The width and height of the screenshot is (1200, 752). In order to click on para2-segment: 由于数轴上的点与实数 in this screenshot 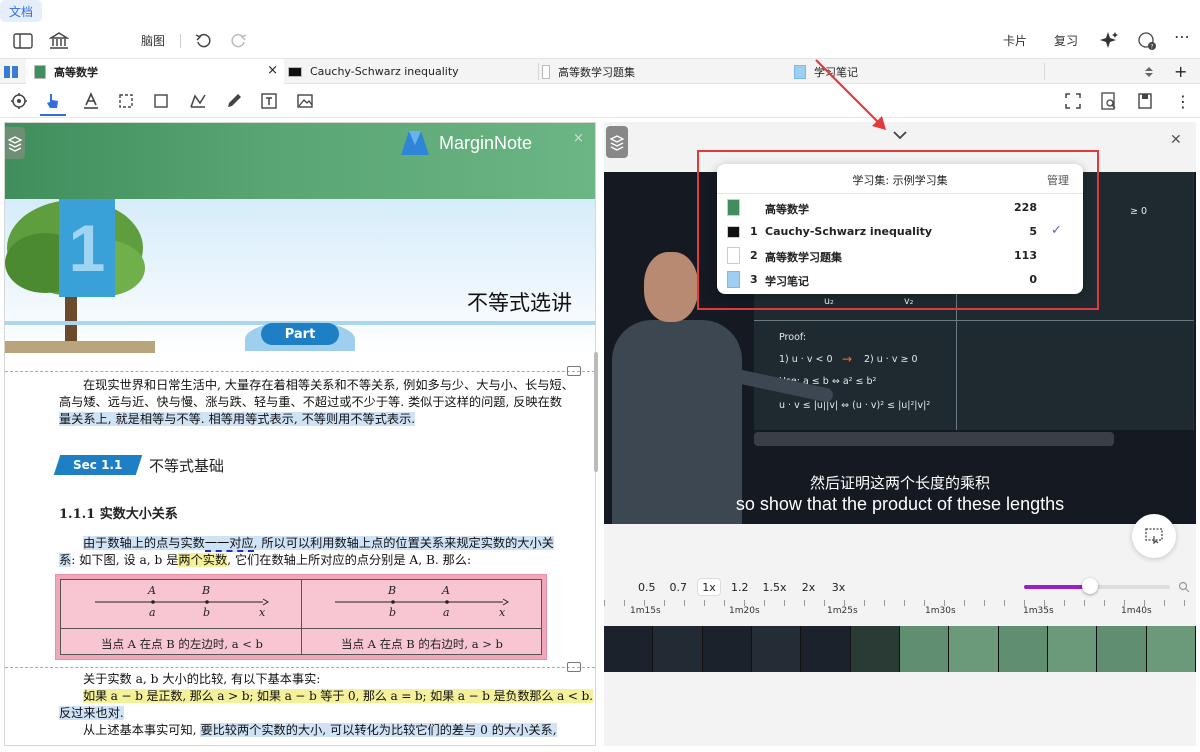, I will do `click(144, 543)`.